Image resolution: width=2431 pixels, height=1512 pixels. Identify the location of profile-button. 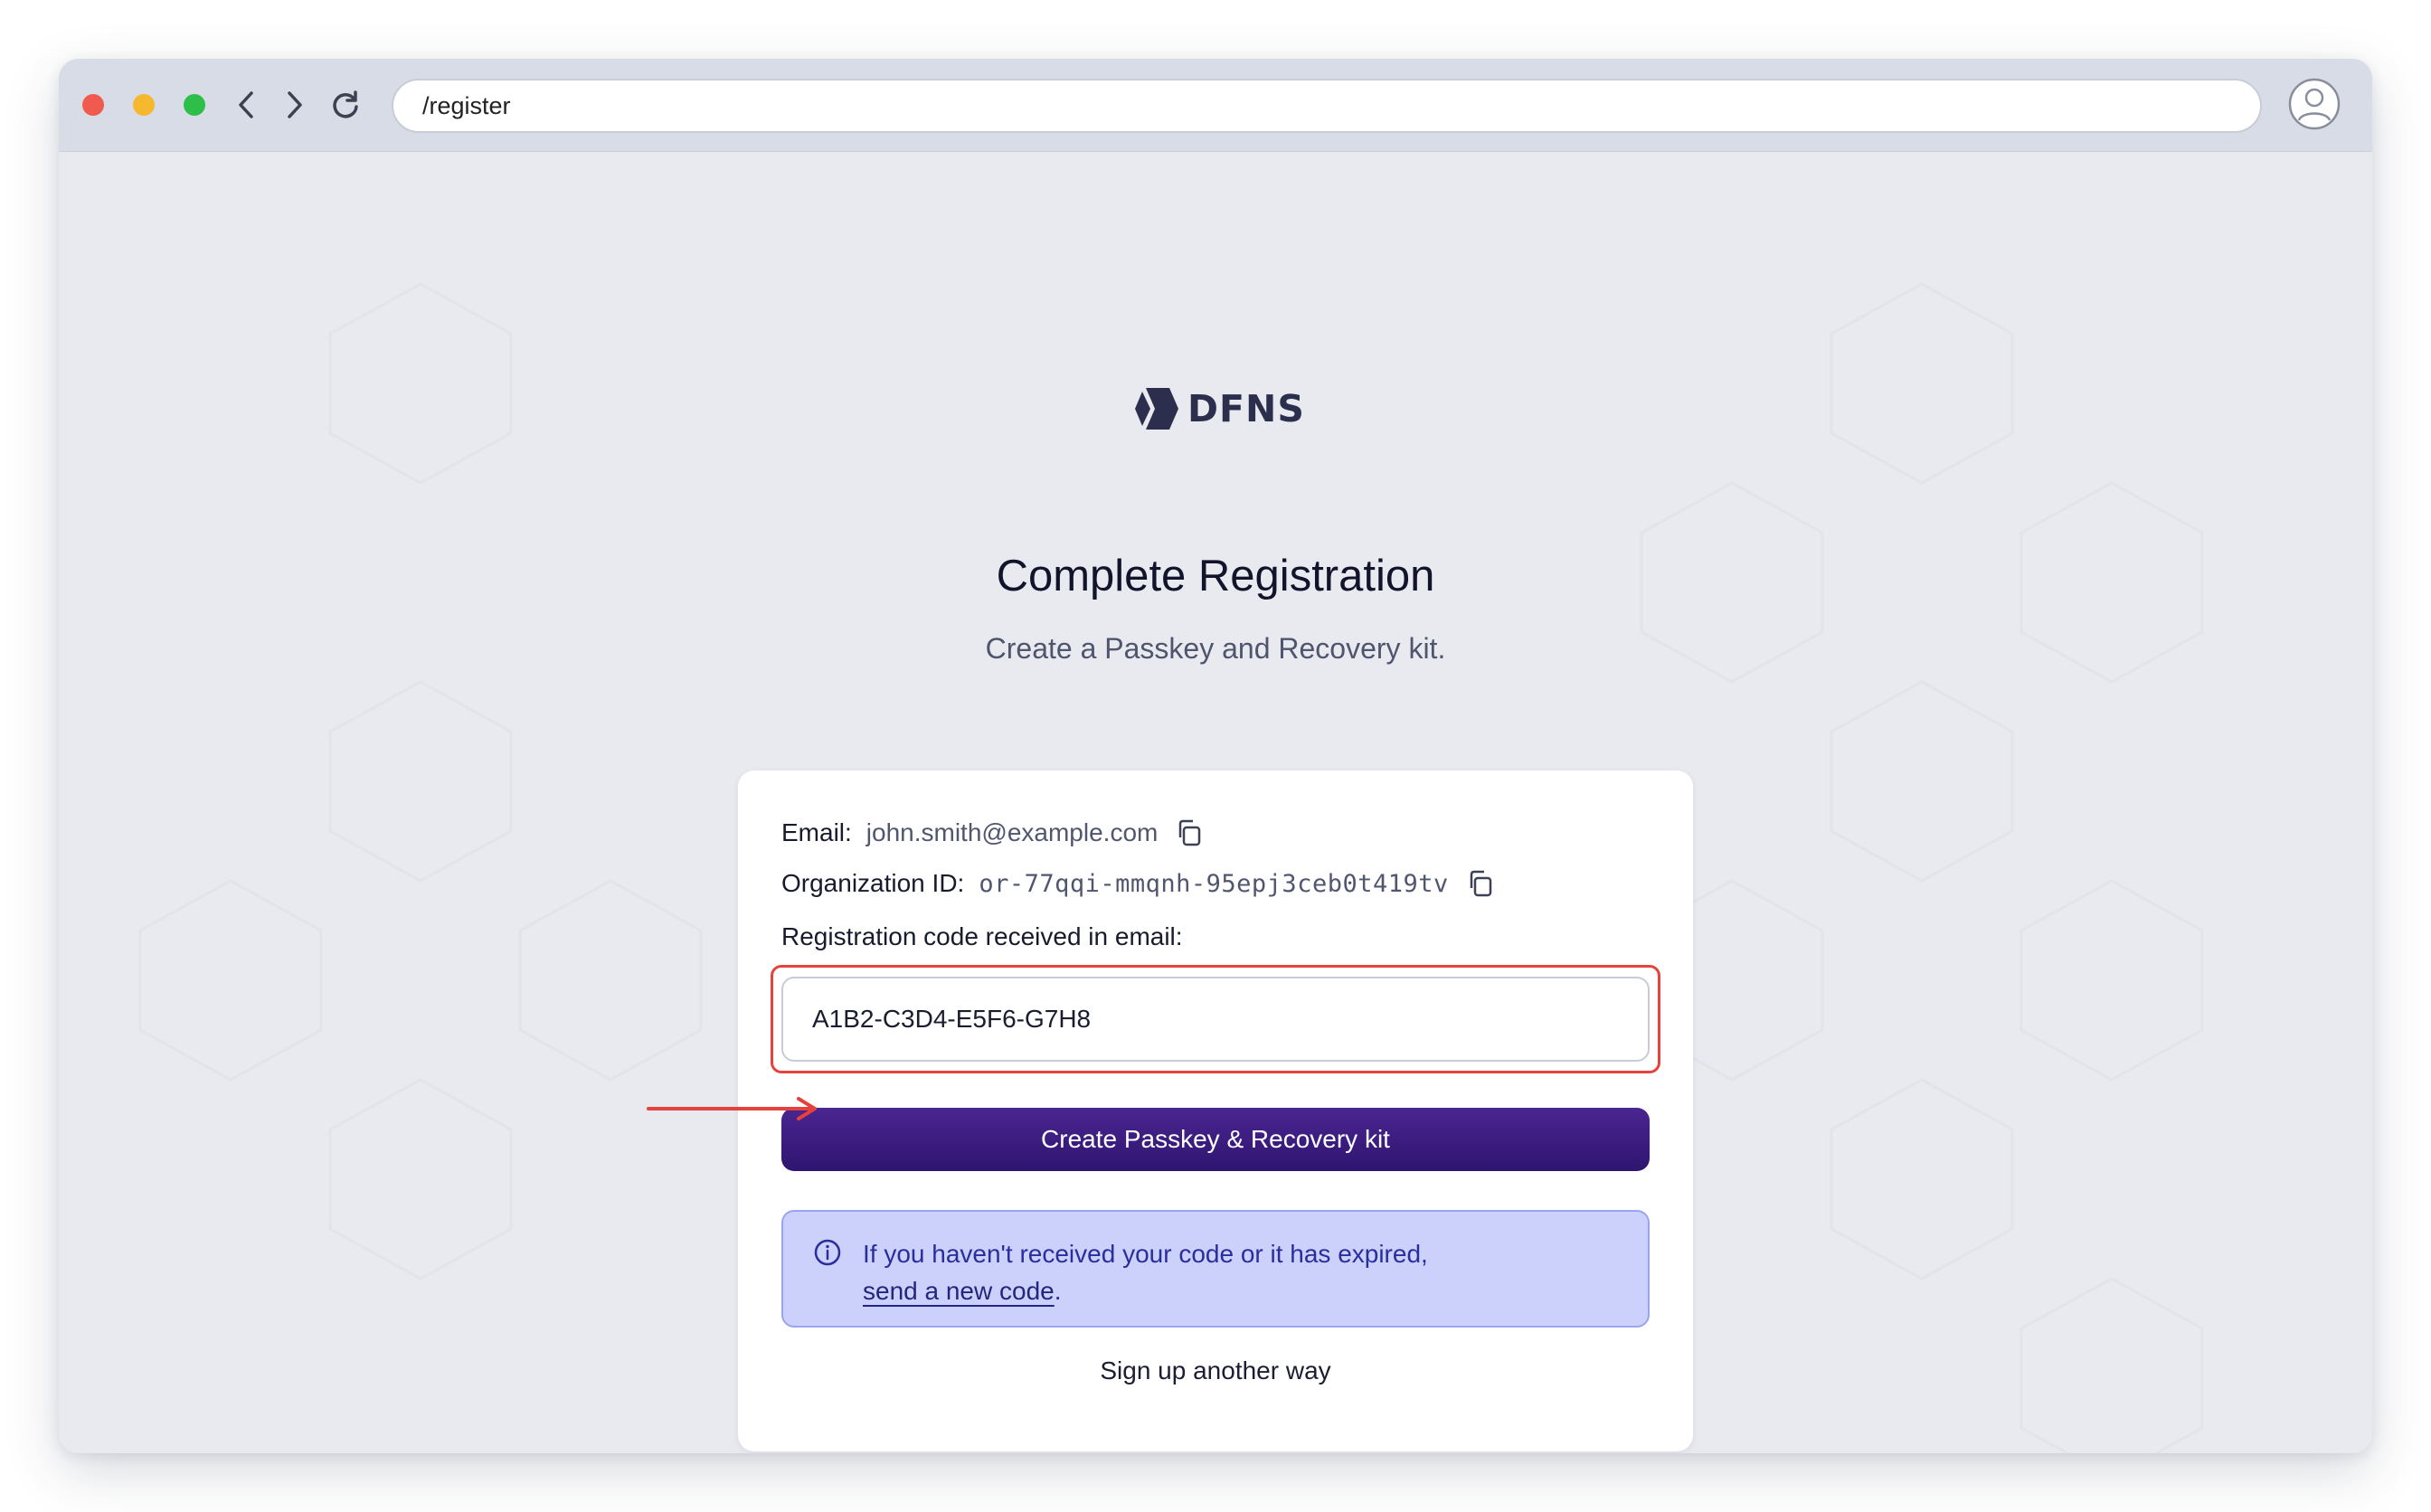
(2314, 104).